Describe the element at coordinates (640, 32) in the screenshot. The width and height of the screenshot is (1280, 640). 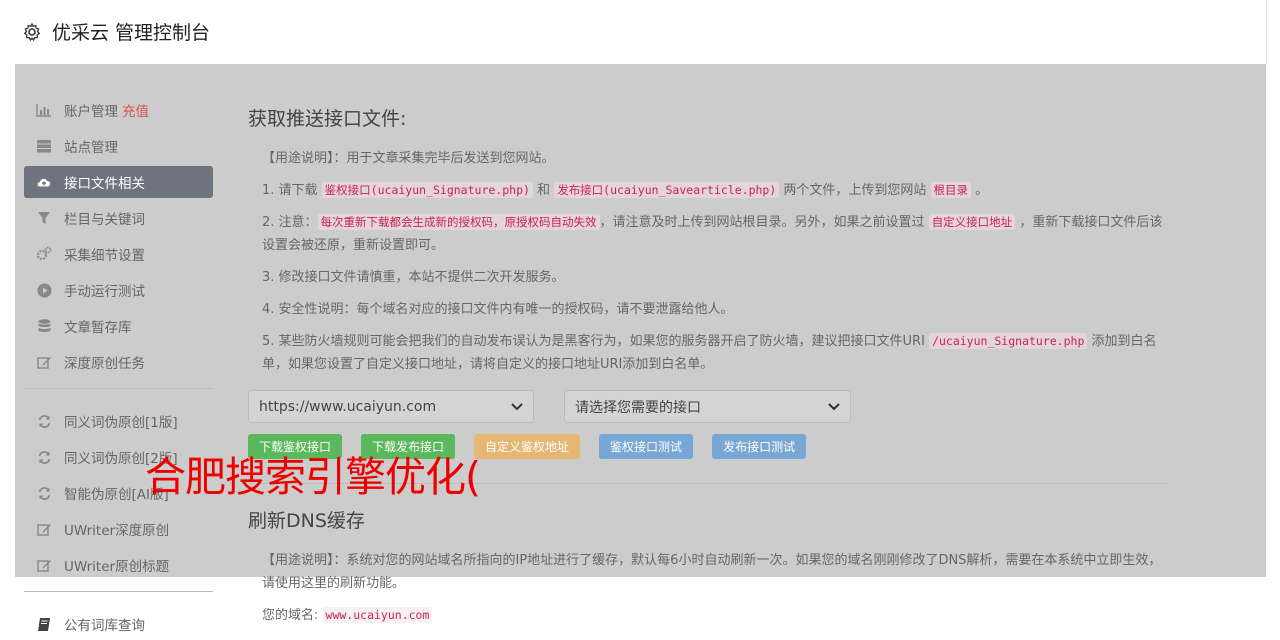
I see `app-header: 优采云 管理控制台` at that location.